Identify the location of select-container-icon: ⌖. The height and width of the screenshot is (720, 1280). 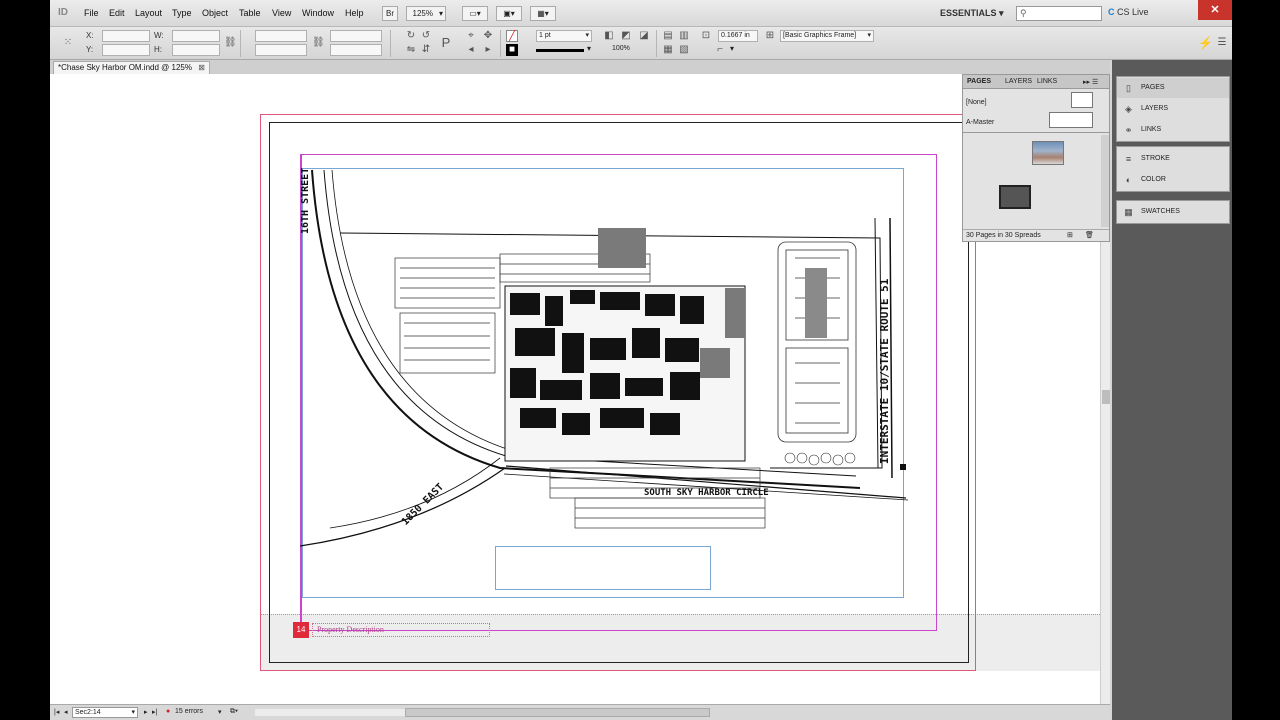
(471, 36).